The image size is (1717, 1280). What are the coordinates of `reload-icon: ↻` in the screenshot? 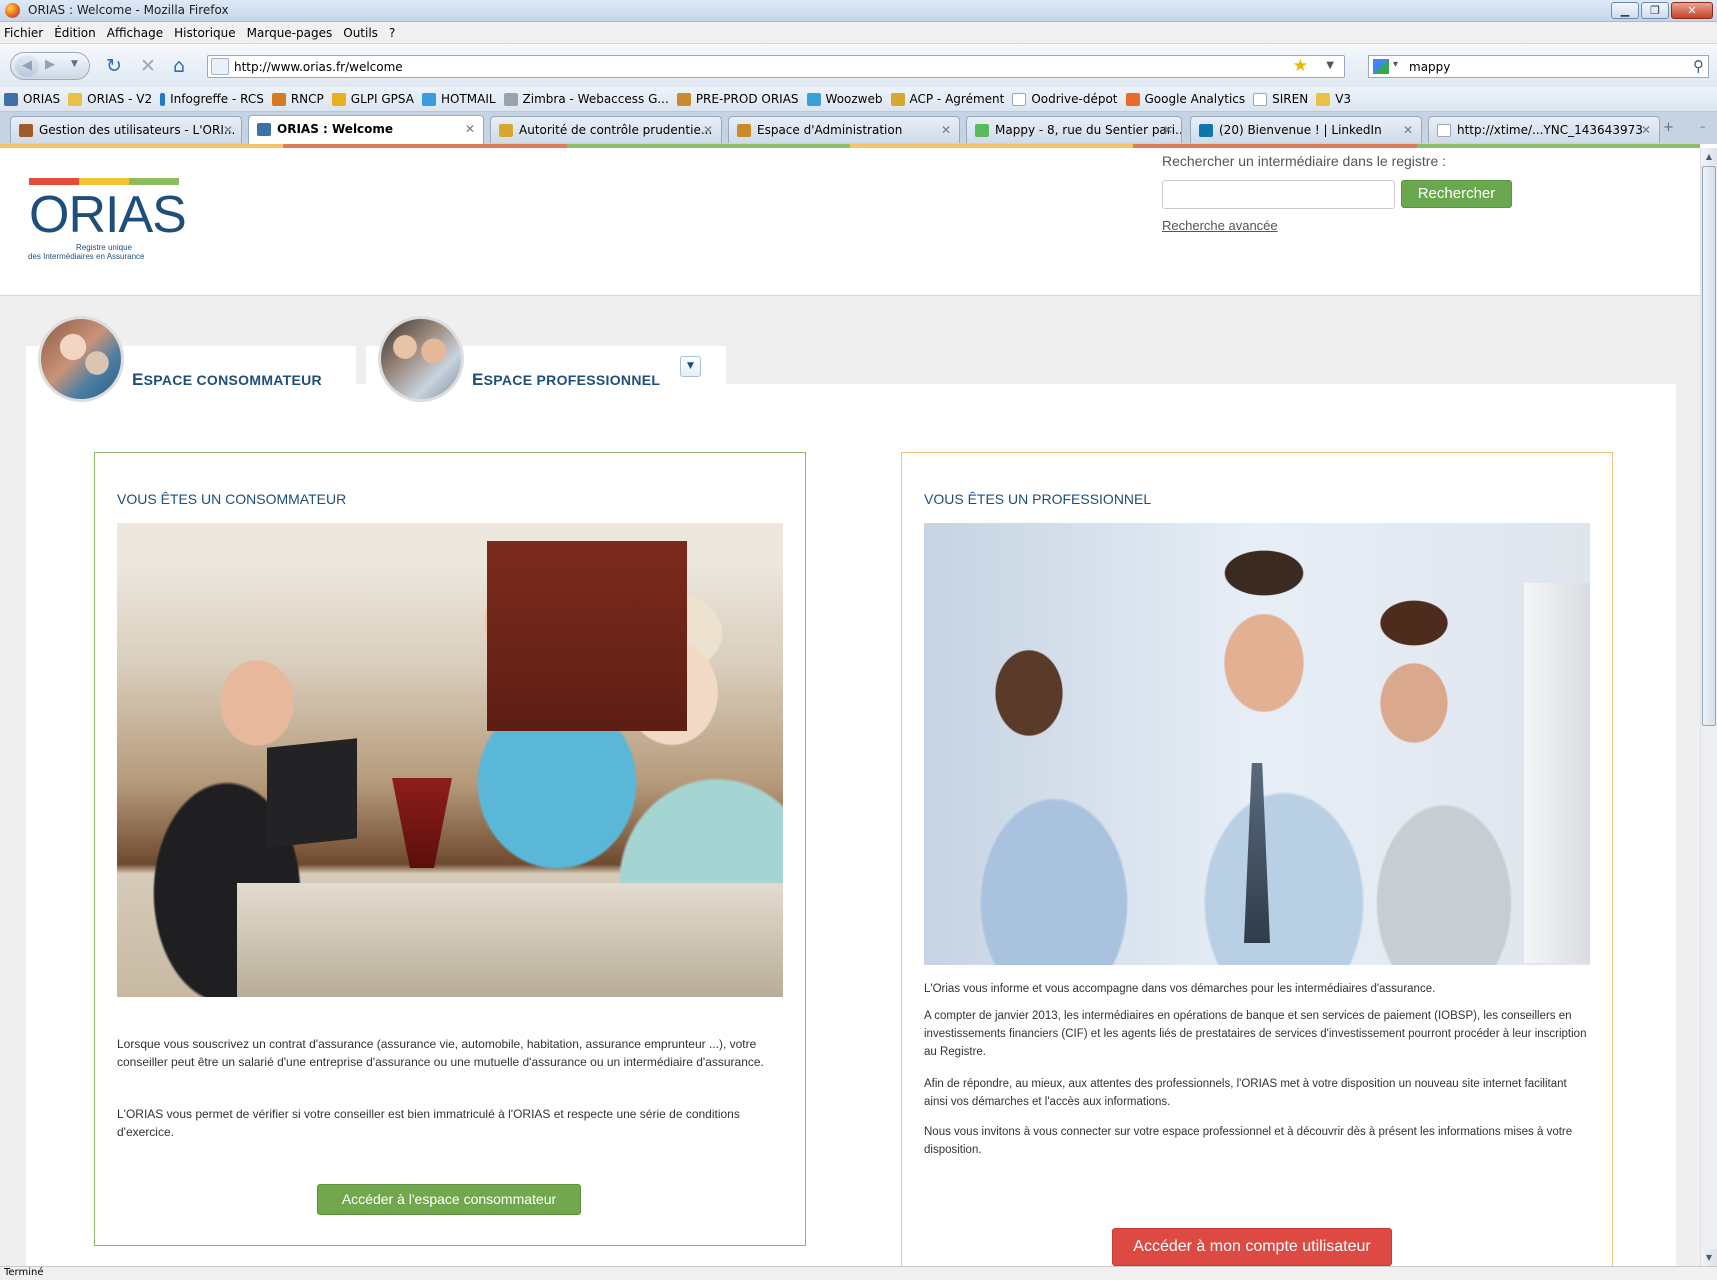 It's located at (114, 66).